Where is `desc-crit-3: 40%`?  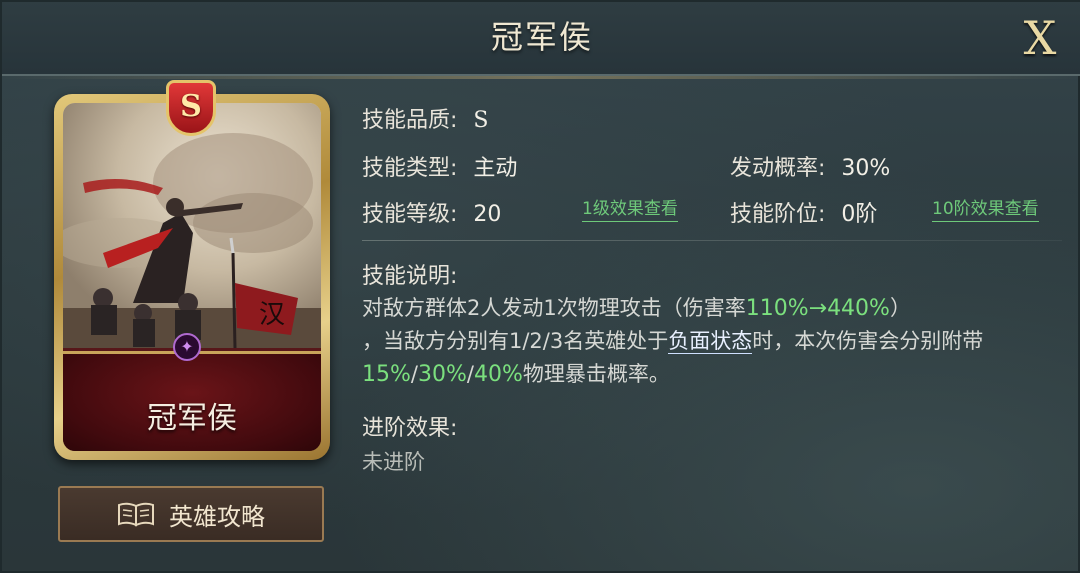 desc-crit-3: 40% is located at coordinates (498, 374).